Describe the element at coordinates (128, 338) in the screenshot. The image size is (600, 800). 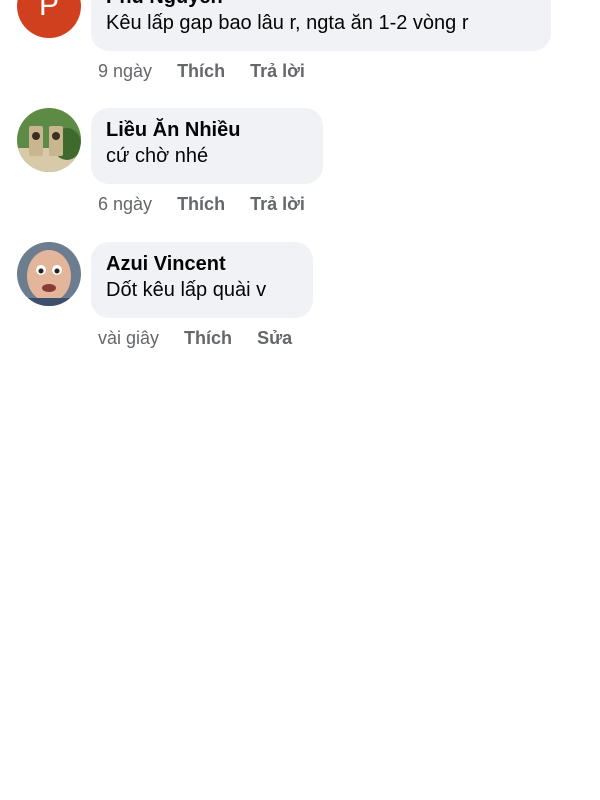
I see `comment-time: vài giây` at that location.